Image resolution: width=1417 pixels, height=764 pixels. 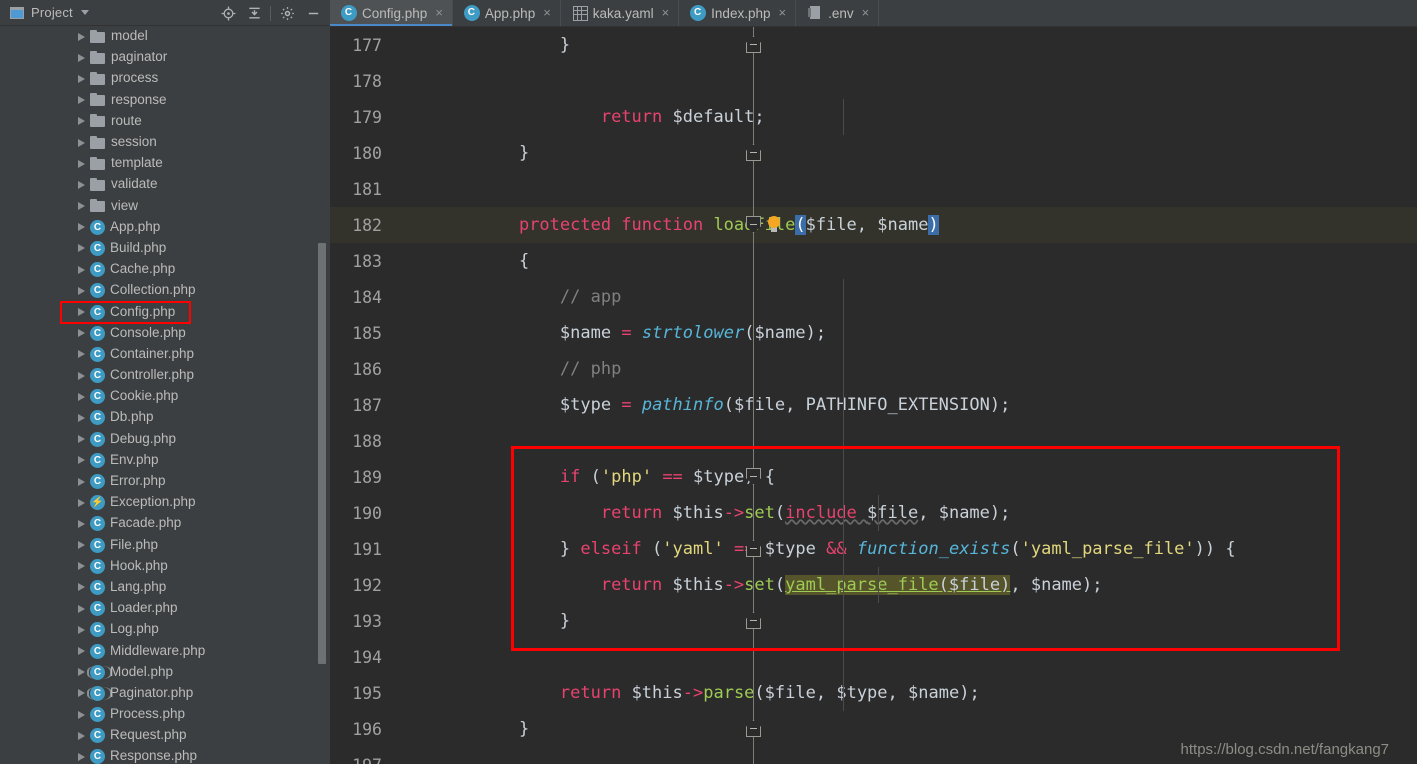 I want to click on tree-item-route: route, so click(x=165, y=121).